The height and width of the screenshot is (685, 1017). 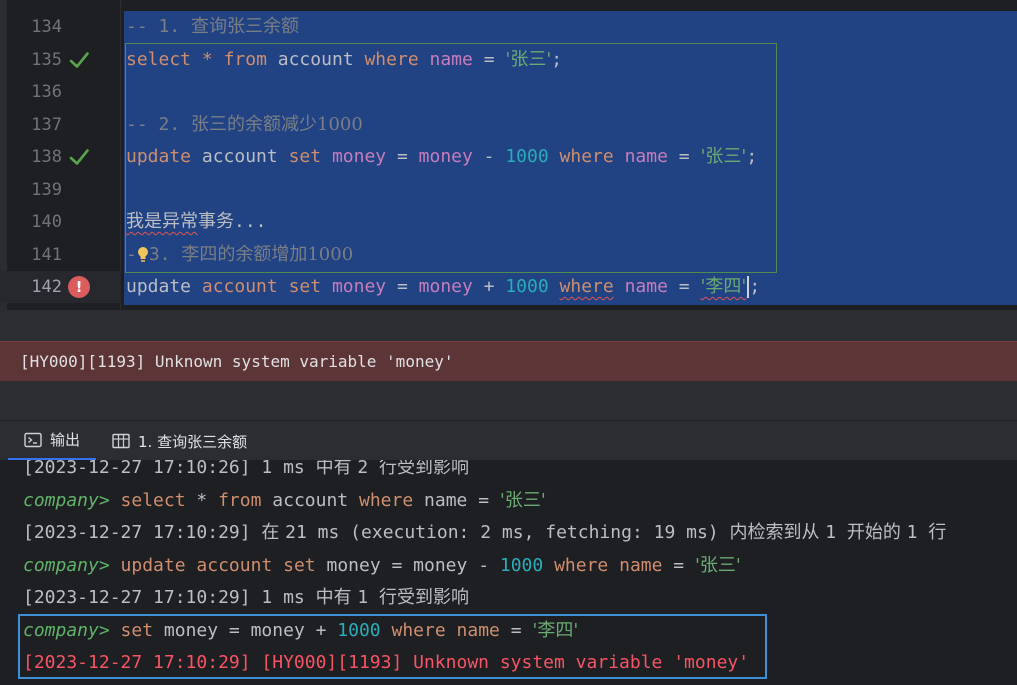 What do you see at coordinates (60, 92) in the screenshot?
I see `gutter-line: 136` at bounding box center [60, 92].